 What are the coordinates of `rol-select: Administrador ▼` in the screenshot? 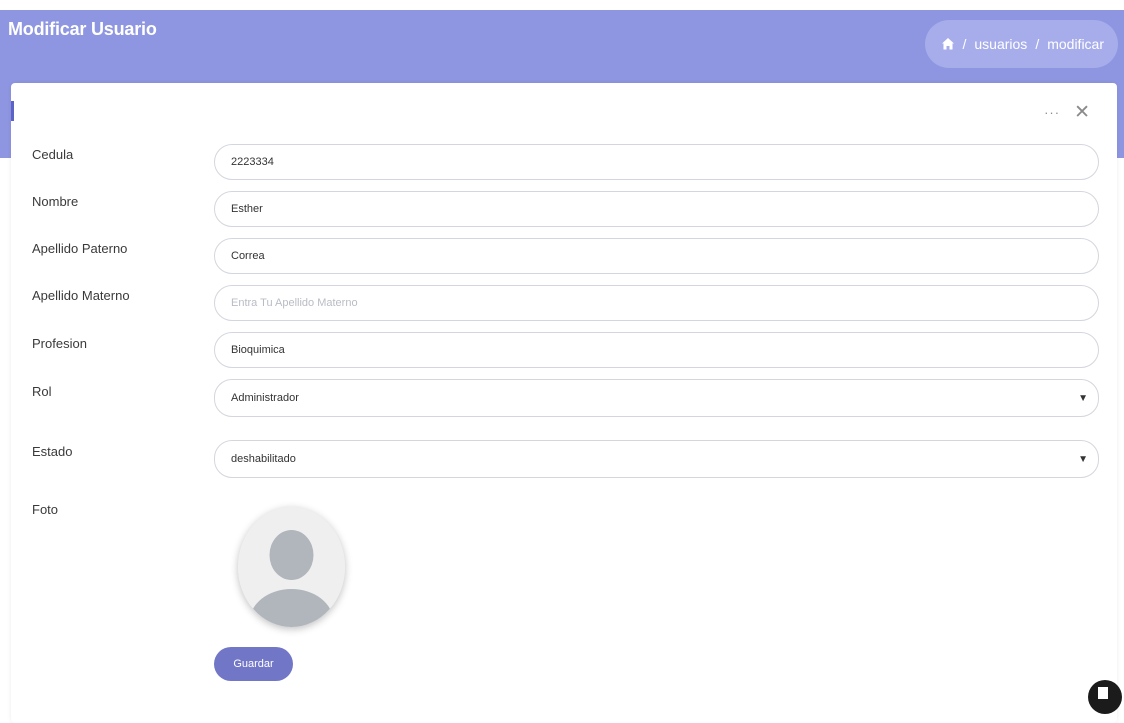 It's located at (656, 398).